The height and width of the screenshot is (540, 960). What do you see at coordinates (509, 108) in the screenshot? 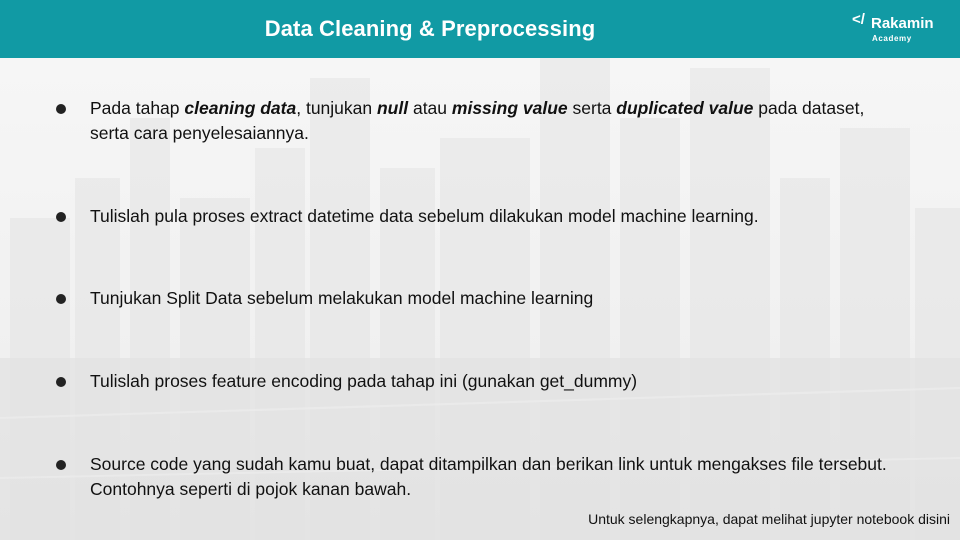
I see `bullet-emphasis: missing value` at bounding box center [509, 108].